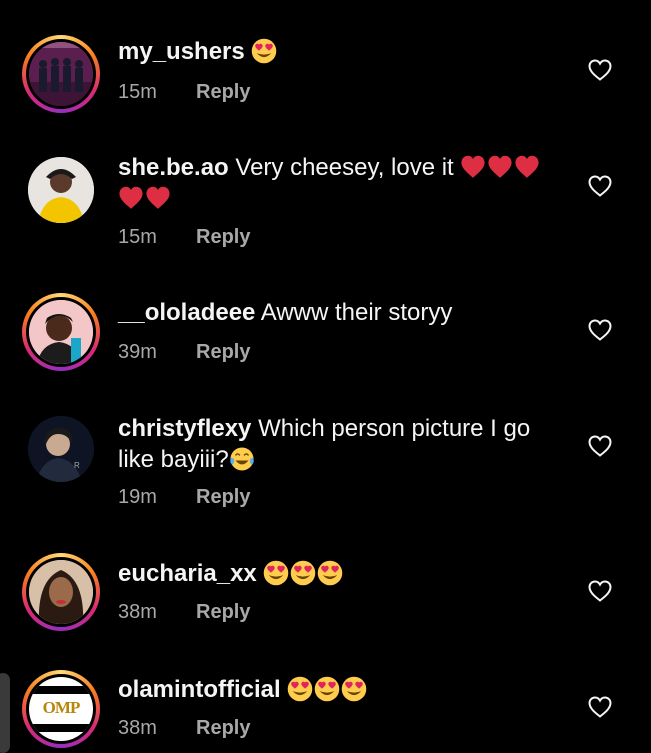 This screenshot has height=753, width=651. Describe the element at coordinates (186, 312) in the screenshot. I see `comment-username: __ololadeee` at that location.